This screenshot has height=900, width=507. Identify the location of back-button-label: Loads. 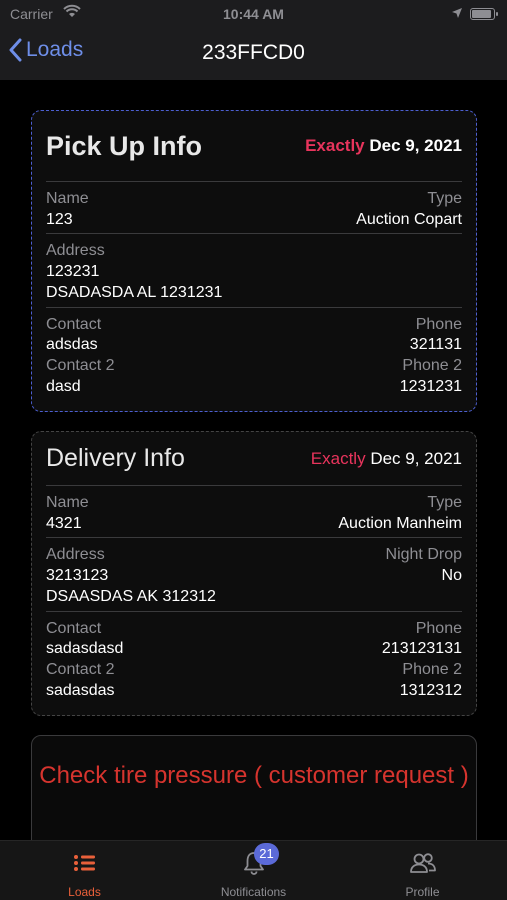
(55, 49).